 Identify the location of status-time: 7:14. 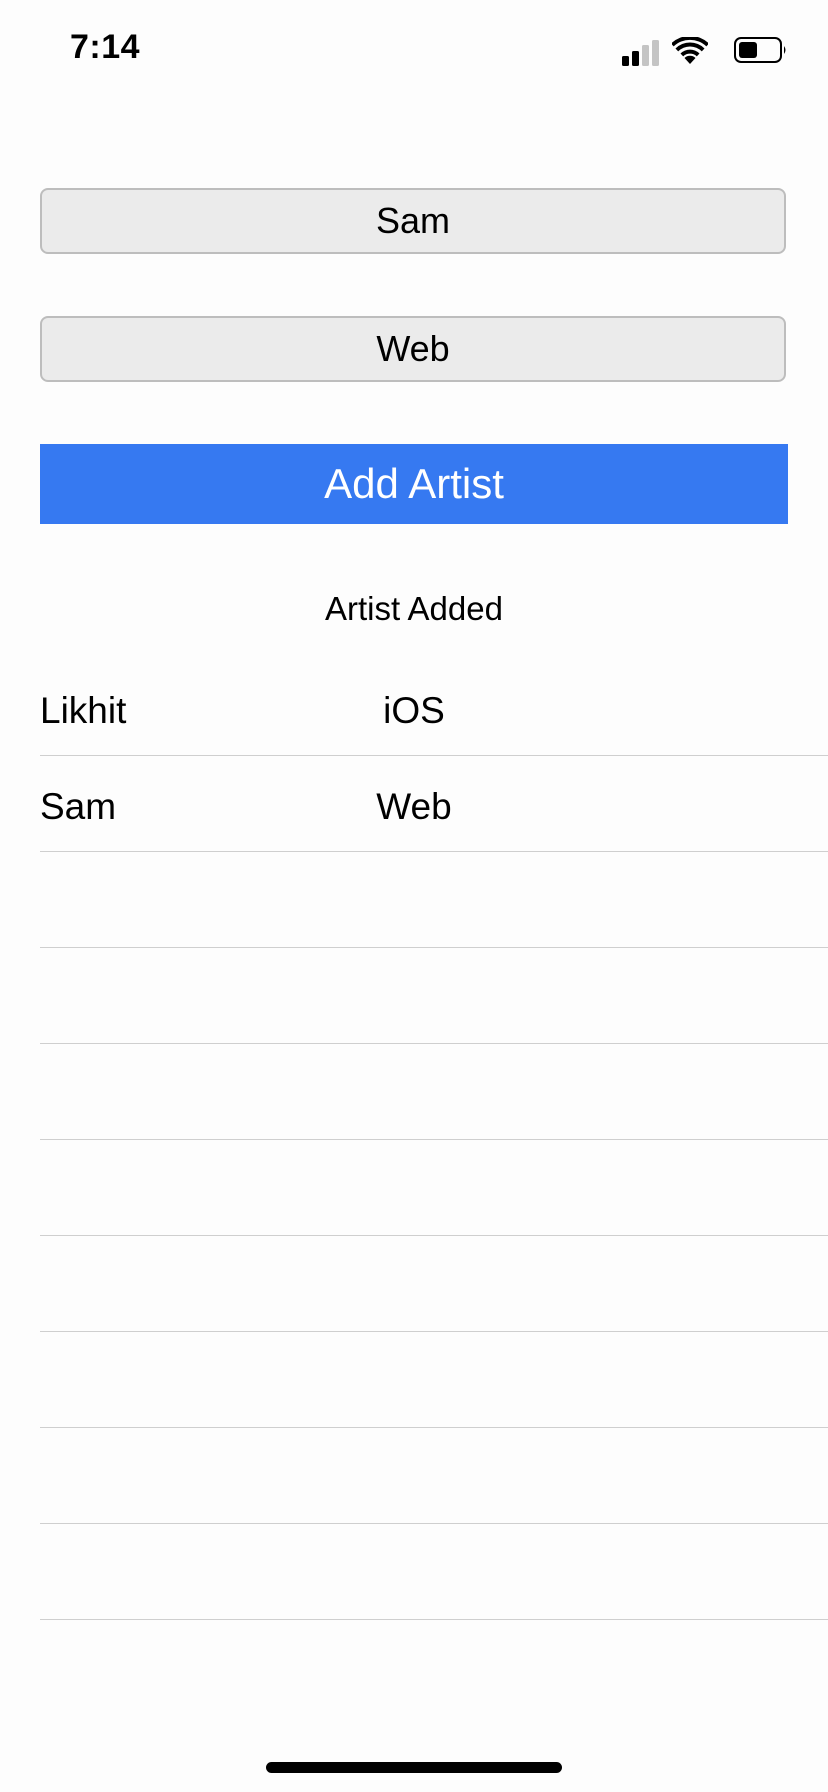
(105, 47).